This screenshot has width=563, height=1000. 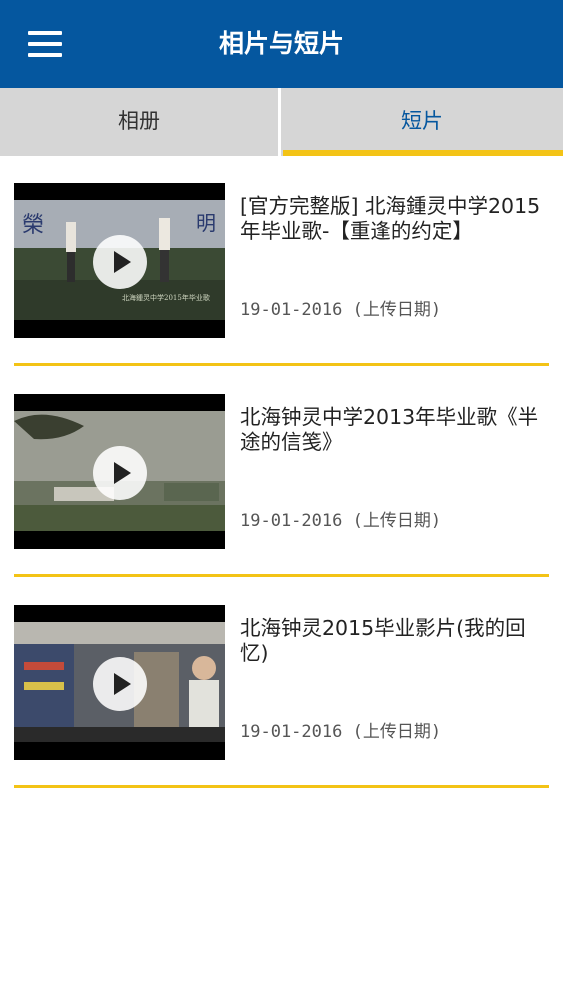 I want to click on active-tab-indicator, so click(x=423, y=153).